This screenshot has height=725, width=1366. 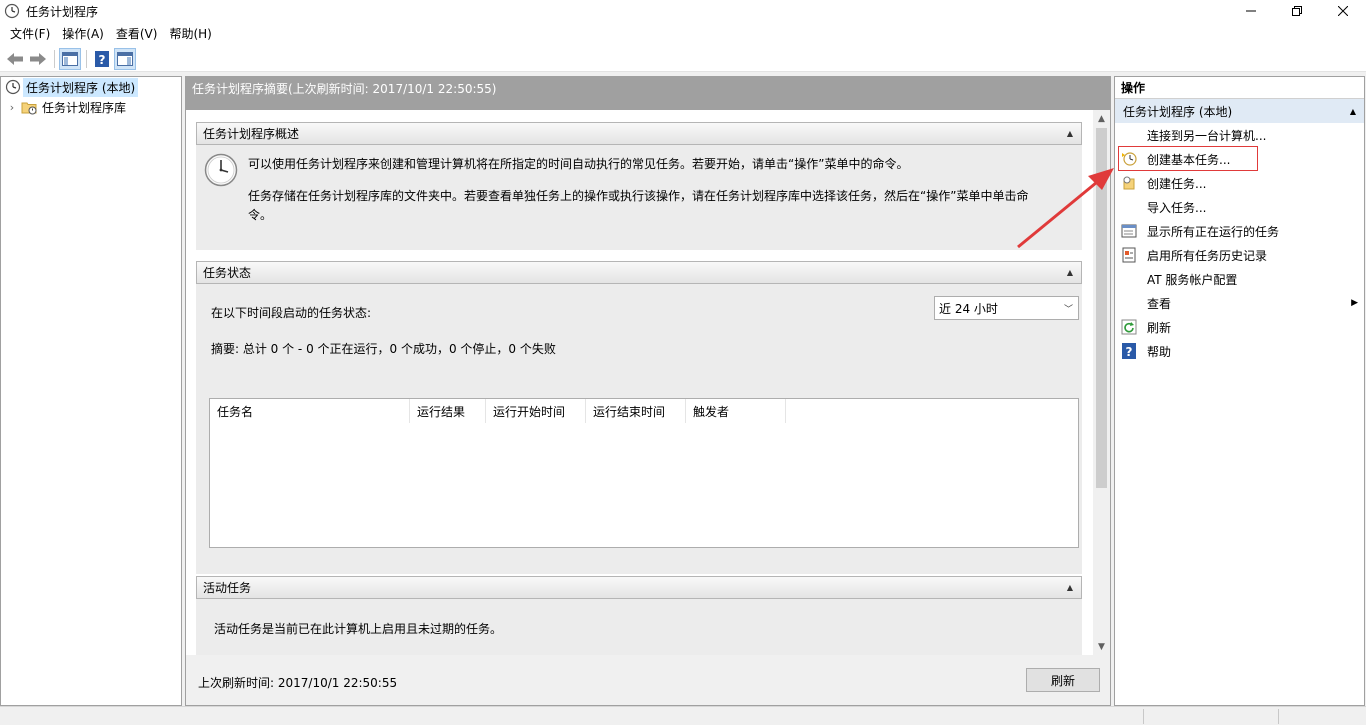 I want to click on restore-button, so click(x=1297, y=11).